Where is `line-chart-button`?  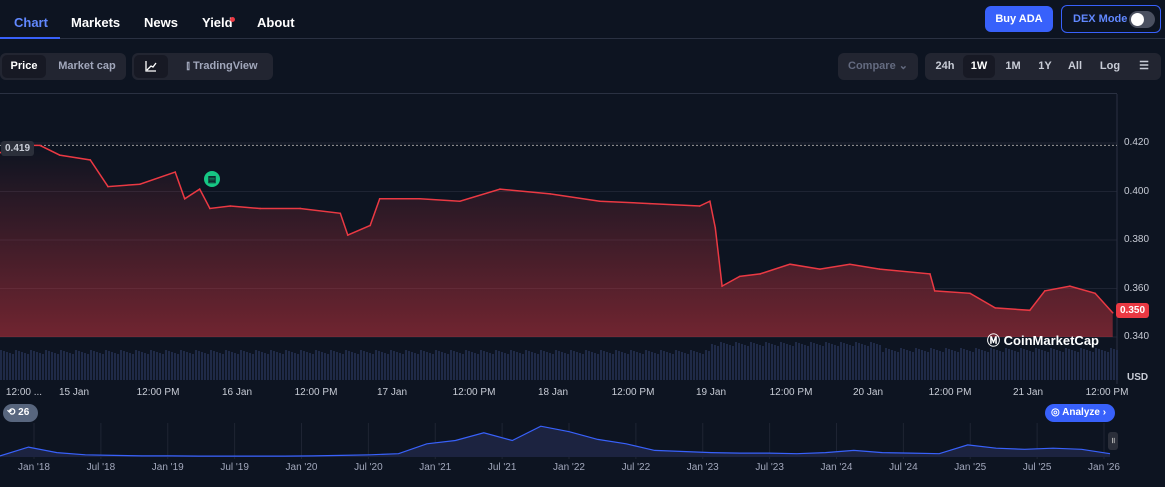
line-chart-button is located at coordinates (151, 66).